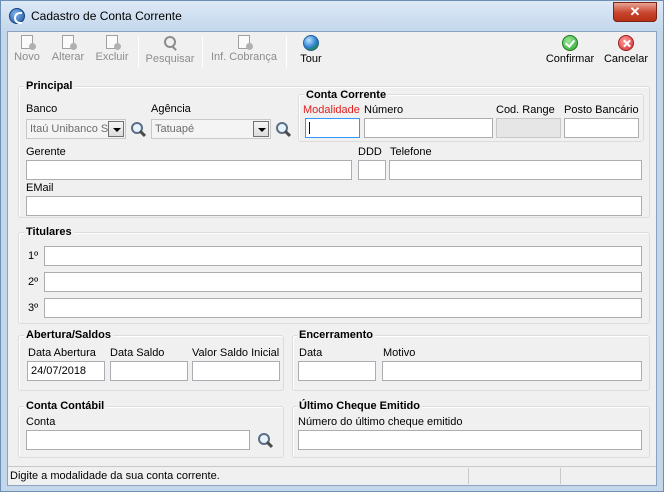  Describe the element at coordinates (334, 206) in the screenshot. I see `email-input` at that location.